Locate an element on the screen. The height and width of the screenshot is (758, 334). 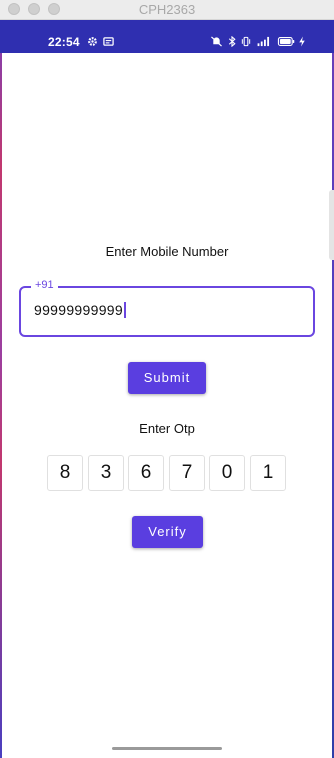
otp-label: Enter Otp is located at coordinates (167, 428).